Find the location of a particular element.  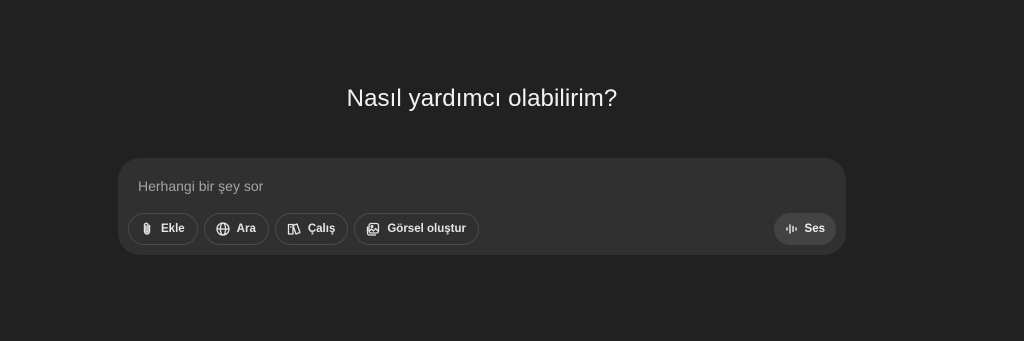

study-button-label: Çalış is located at coordinates (321, 229).